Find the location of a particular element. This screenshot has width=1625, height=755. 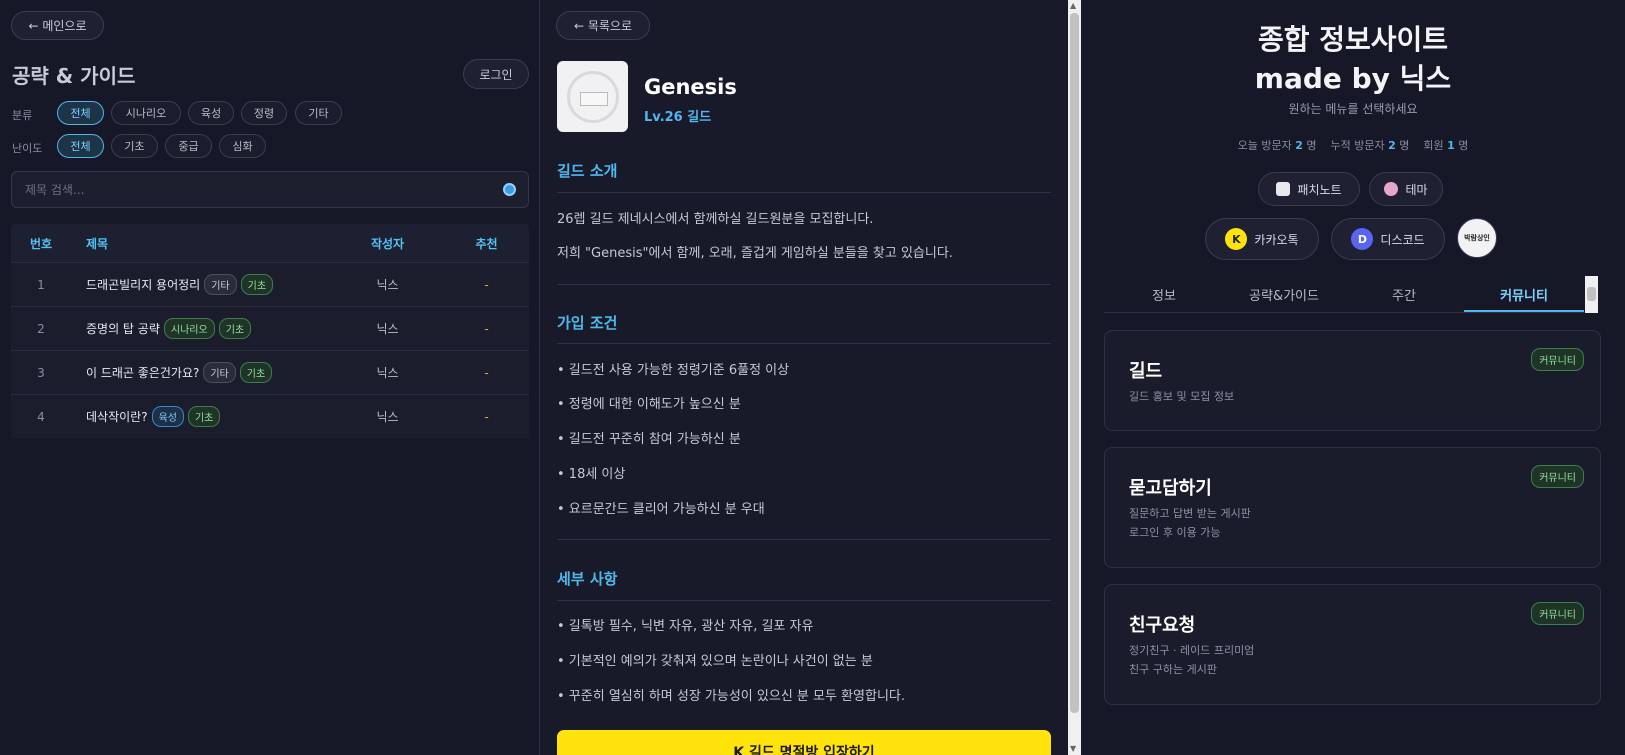

table-row: 1 드래곤빌리지 용어정리 기타 기초 닉스 - is located at coordinates (270, 284).